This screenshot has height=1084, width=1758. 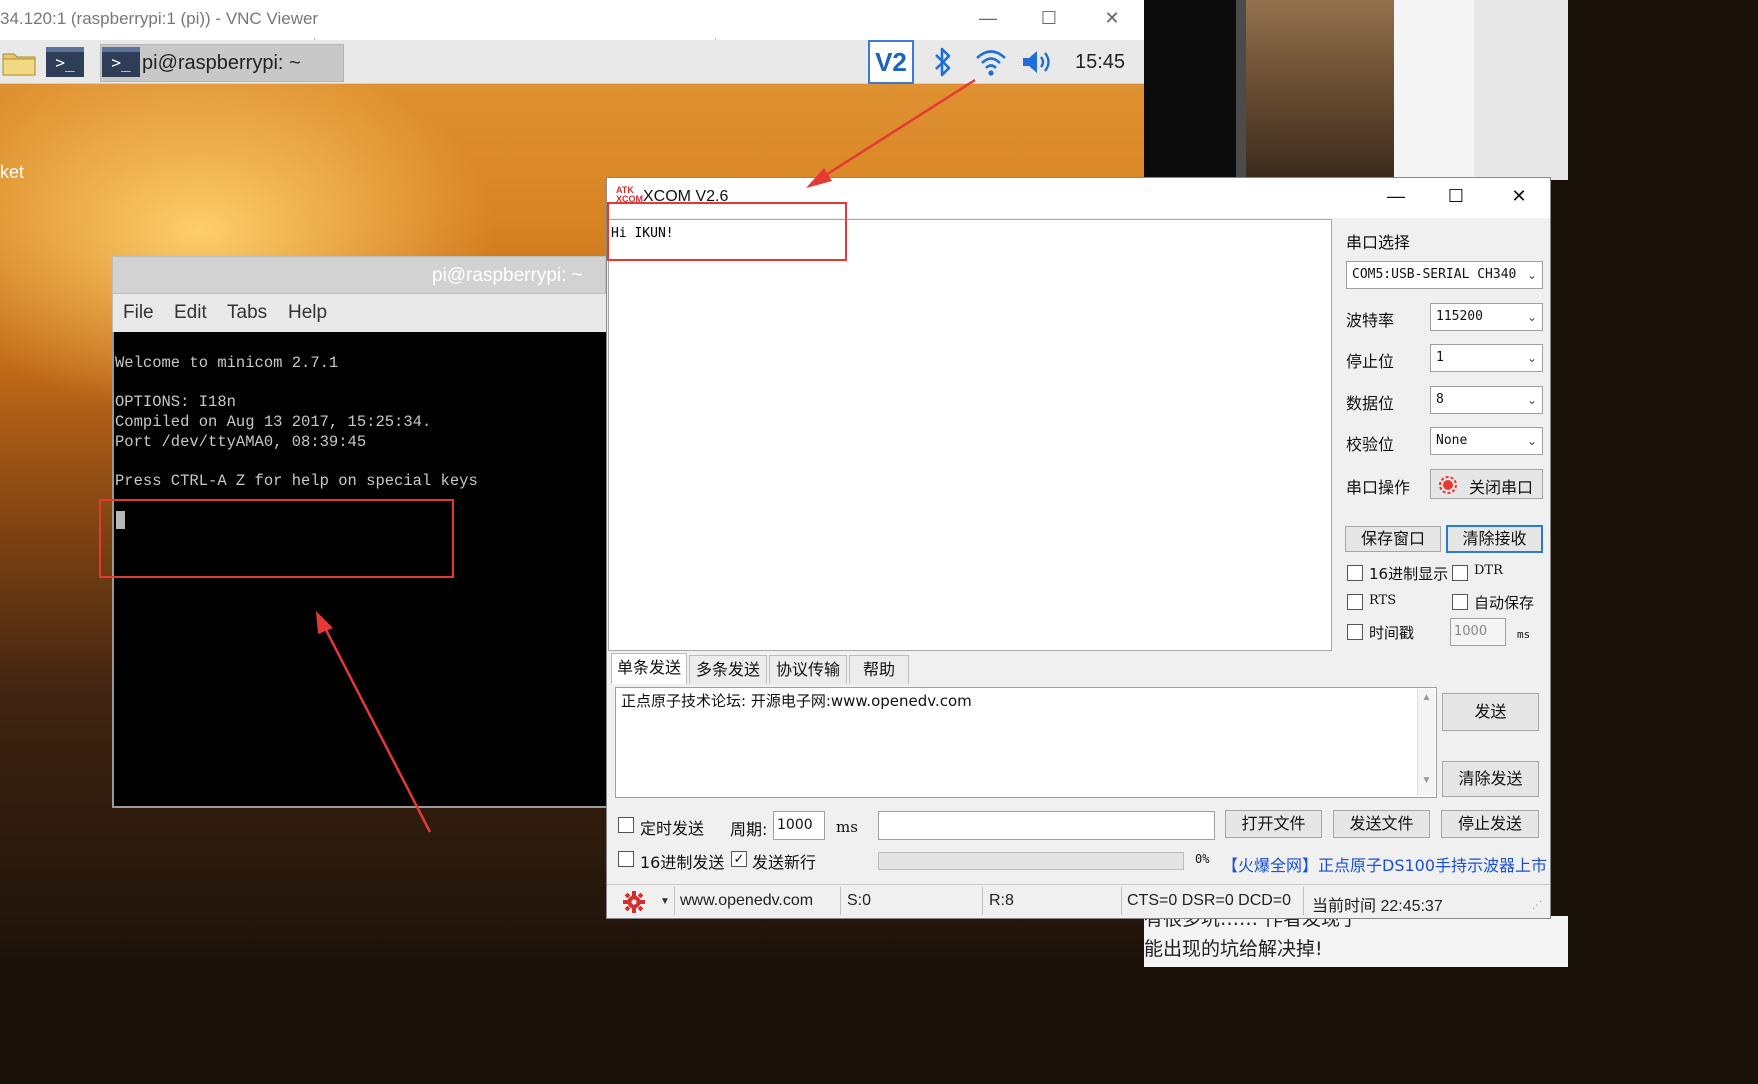 I want to click on status-sent-count: S:0, so click(x=859, y=900).